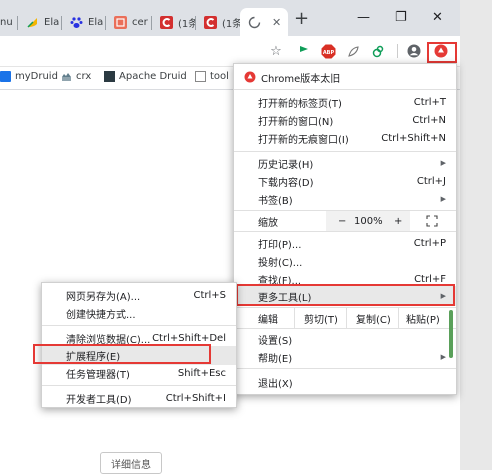 This screenshot has width=492, height=474. Describe the element at coordinates (398, 221) in the screenshot. I see `zoom-in-button: +` at that location.